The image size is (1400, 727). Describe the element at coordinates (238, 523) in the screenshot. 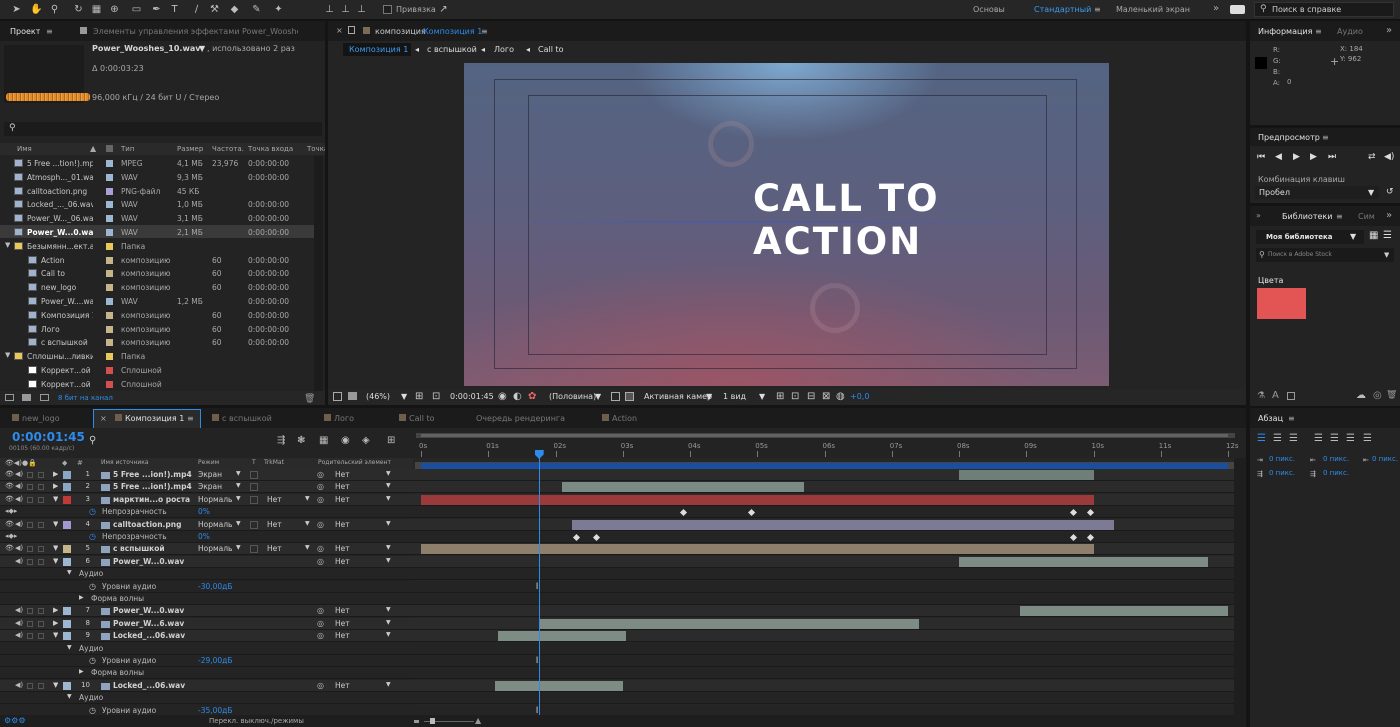

I see `mode-dropdown-icon: ▼` at that location.